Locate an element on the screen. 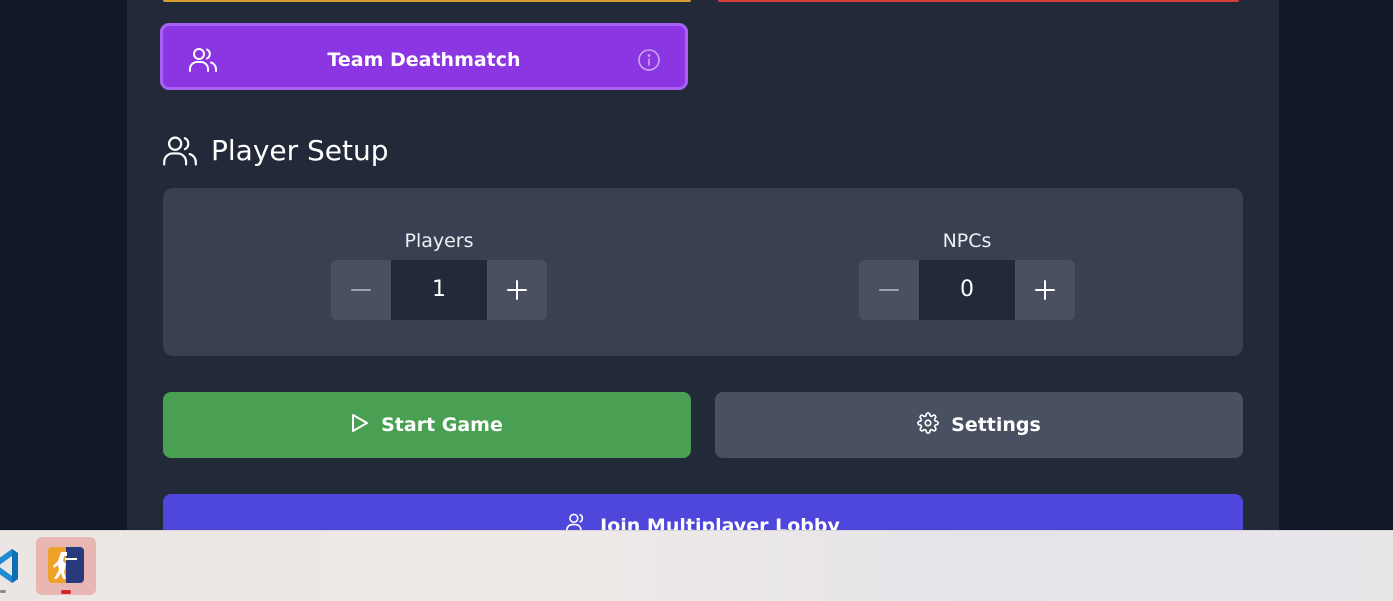  players-value: 1 is located at coordinates (439, 290).